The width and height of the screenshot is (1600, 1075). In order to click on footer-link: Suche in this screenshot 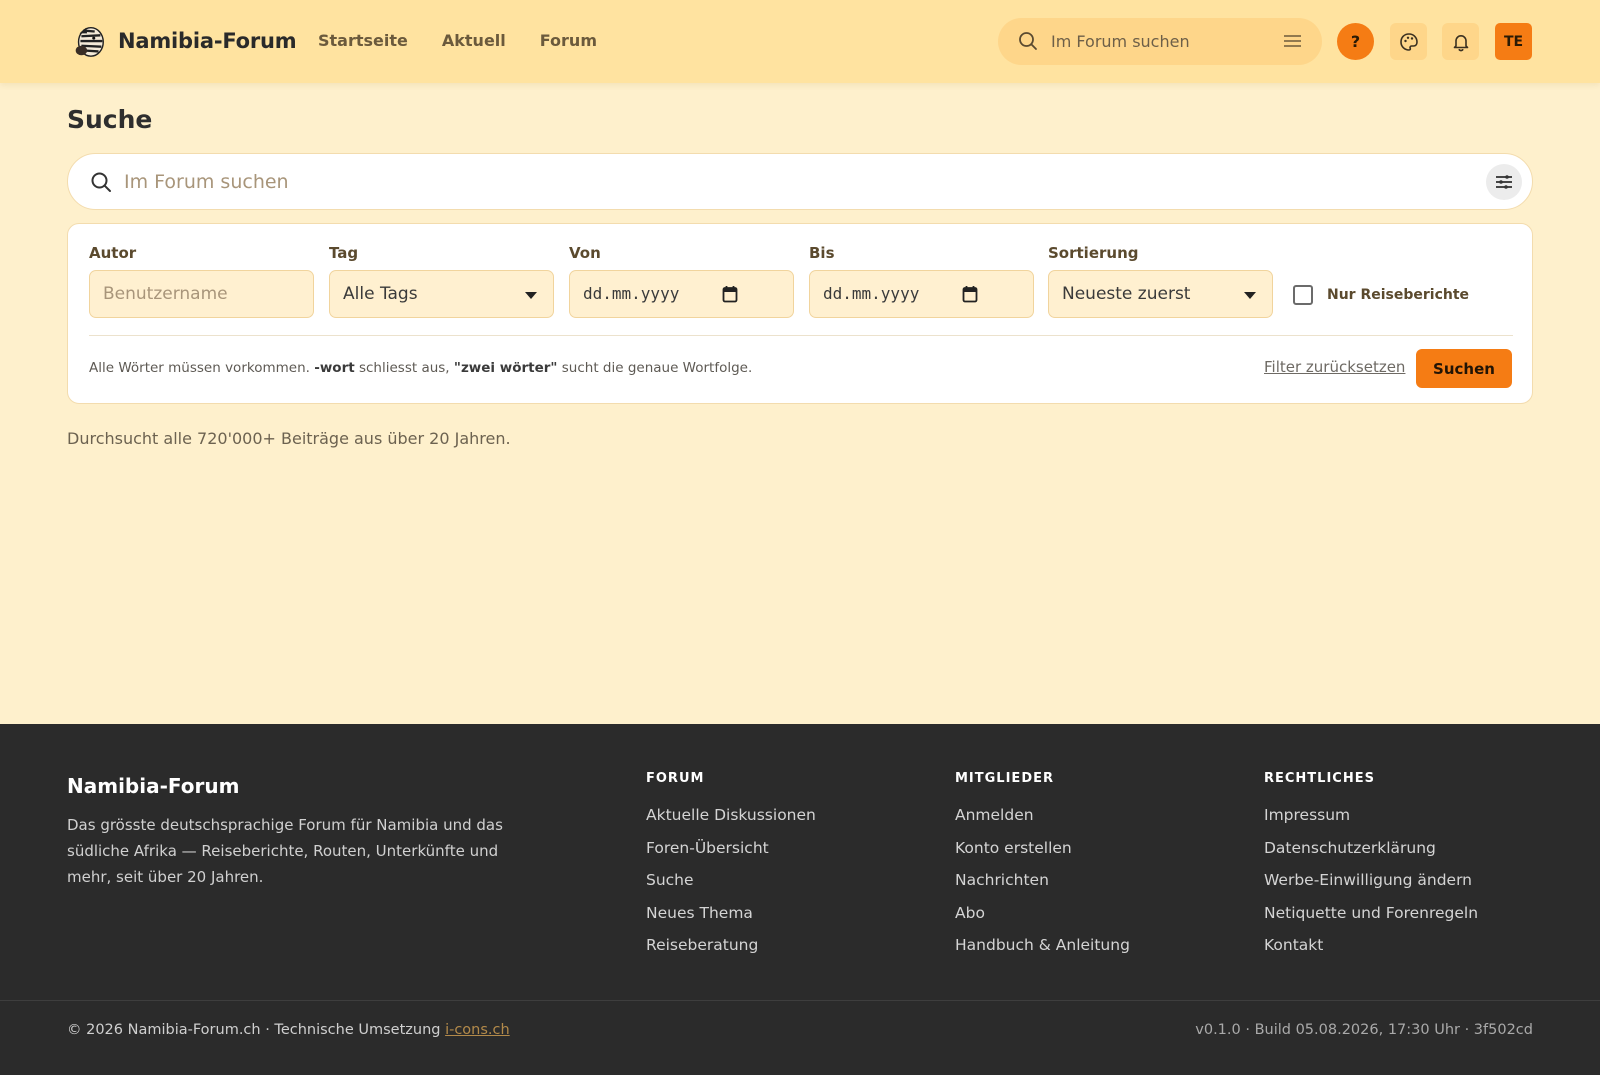, I will do `click(731, 887)`.